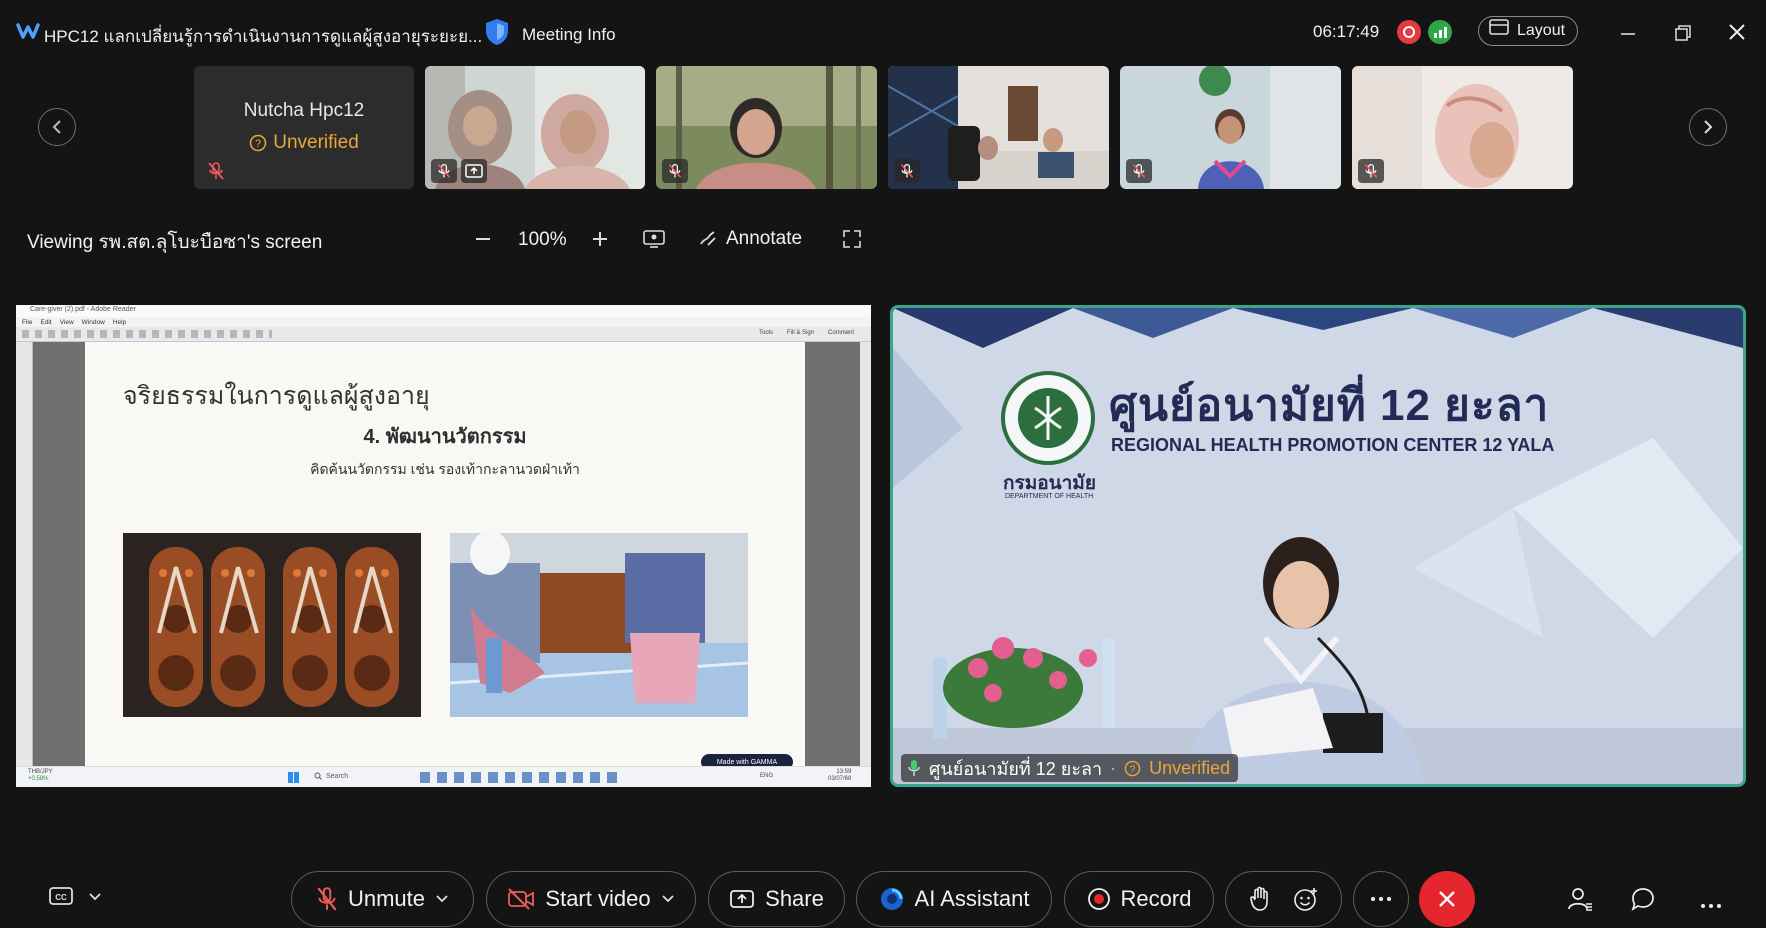 This screenshot has width=1766, height=928. Describe the element at coordinates (93, 322) in the screenshot. I see `menu-window: Window` at that location.